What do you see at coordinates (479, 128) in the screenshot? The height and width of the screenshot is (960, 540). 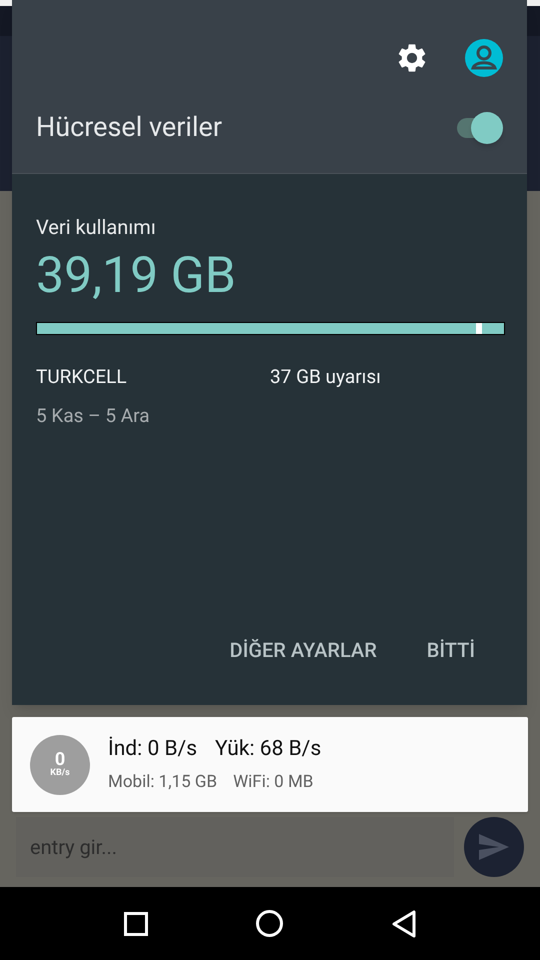 I see `cellular-data-switch` at bounding box center [479, 128].